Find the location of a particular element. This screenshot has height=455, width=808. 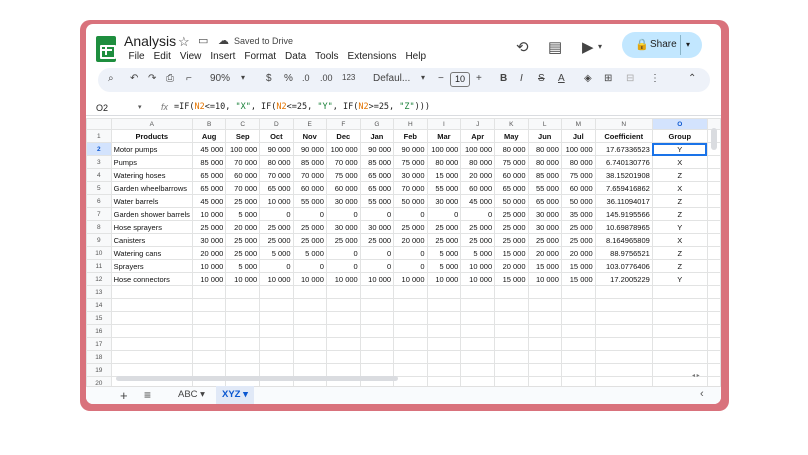

cell: 45 000 is located at coordinates (209, 149).